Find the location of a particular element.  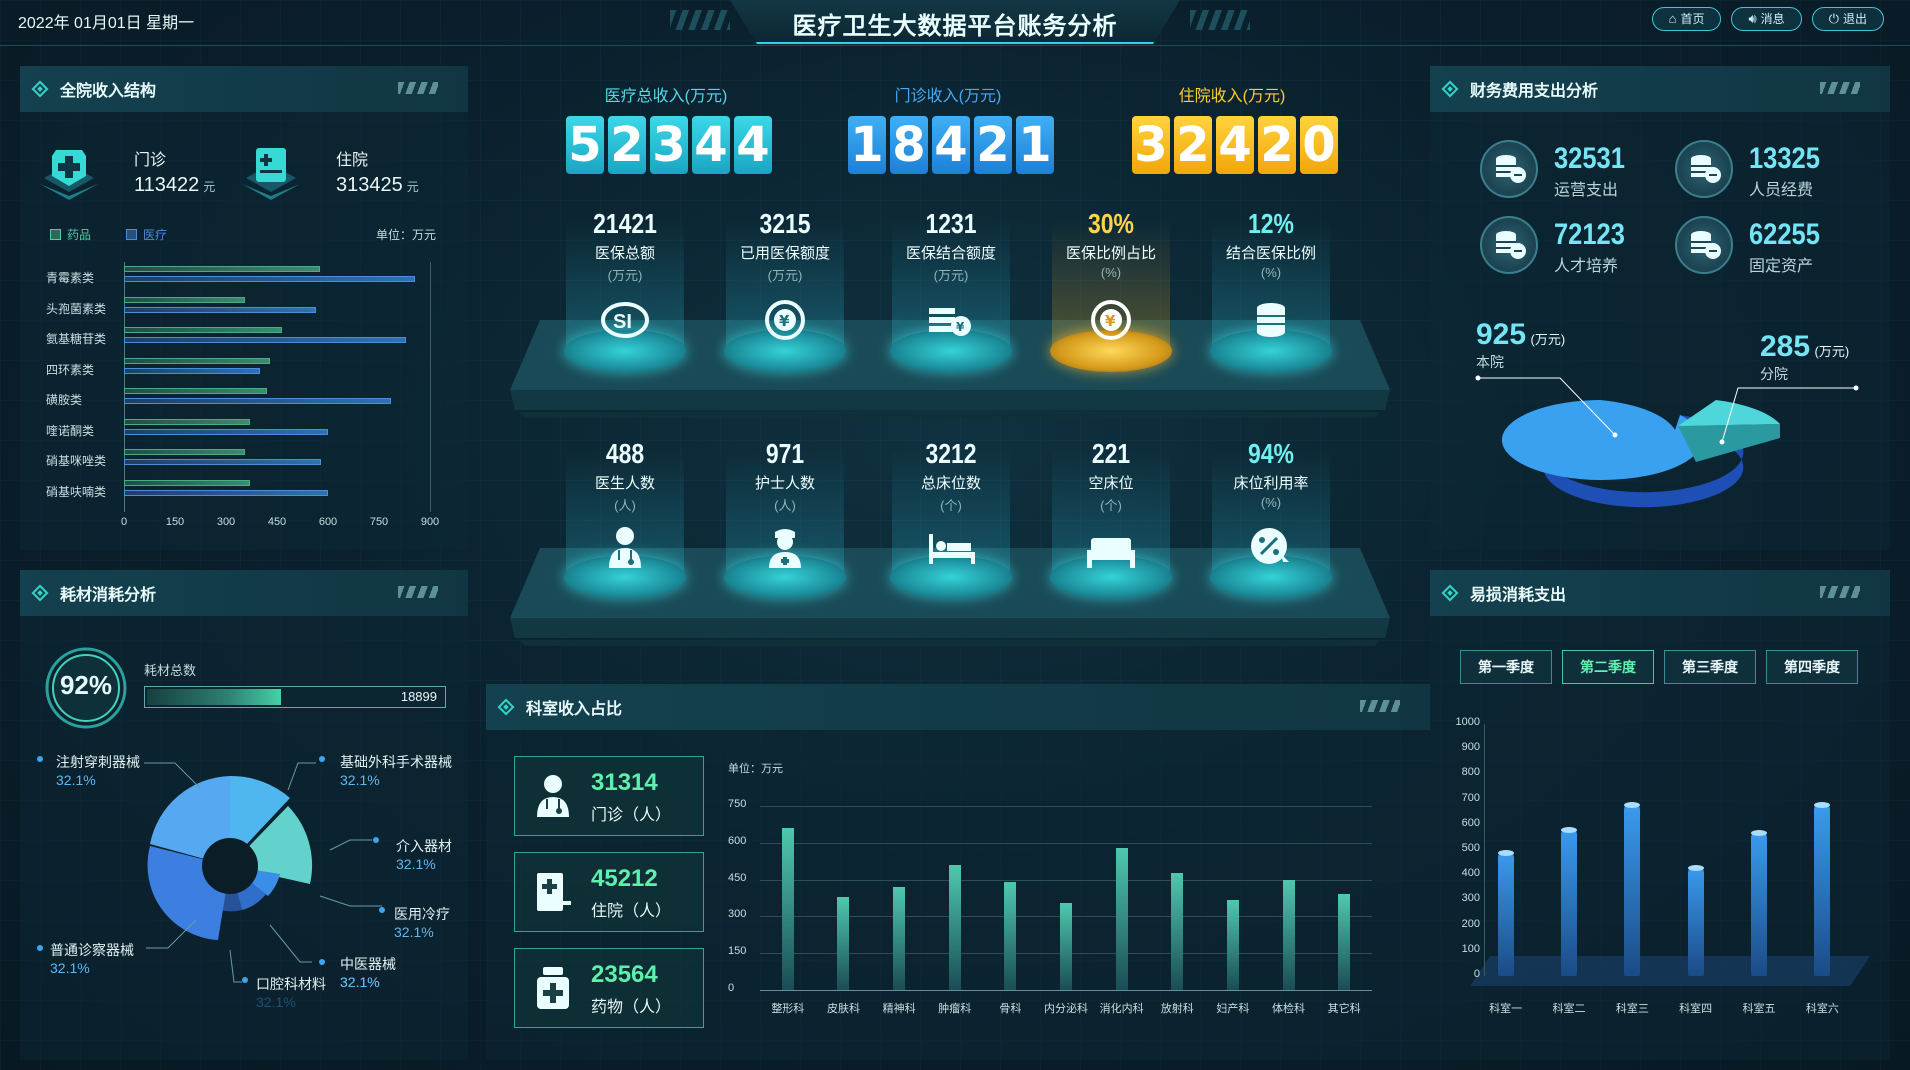

medicine-icon is located at coordinates (553, 988).